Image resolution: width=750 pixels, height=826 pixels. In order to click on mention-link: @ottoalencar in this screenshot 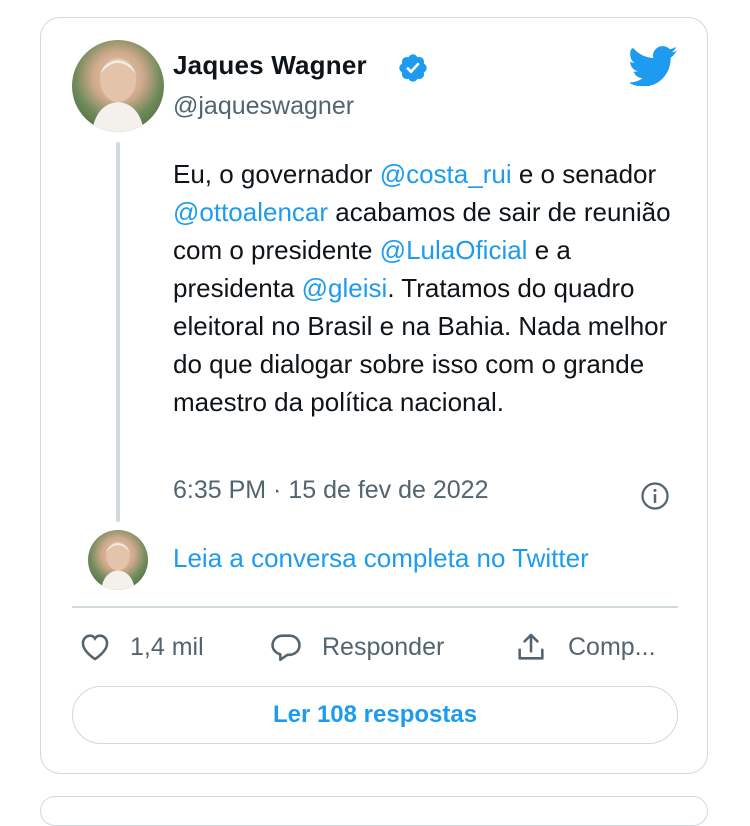, I will do `click(250, 212)`.